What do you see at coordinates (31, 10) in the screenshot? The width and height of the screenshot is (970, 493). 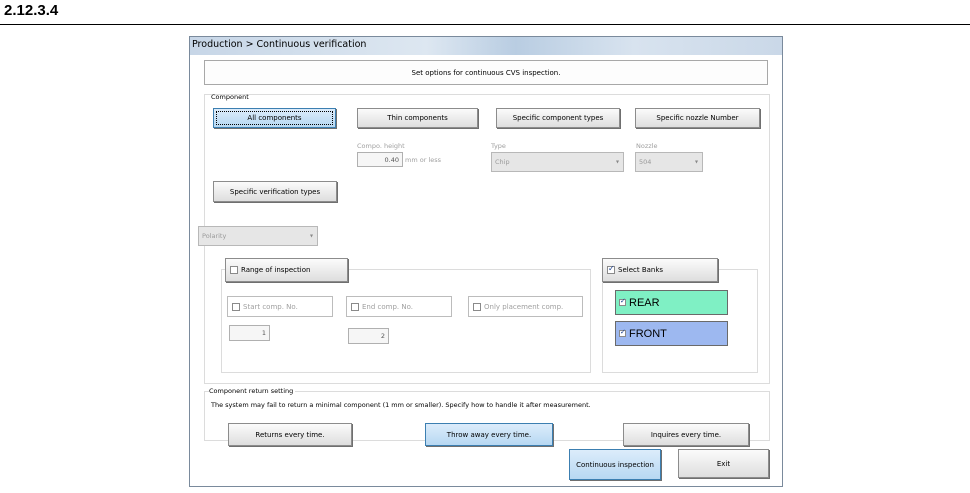 I see `section-number: 2.12.3.4` at bounding box center [31, 10].